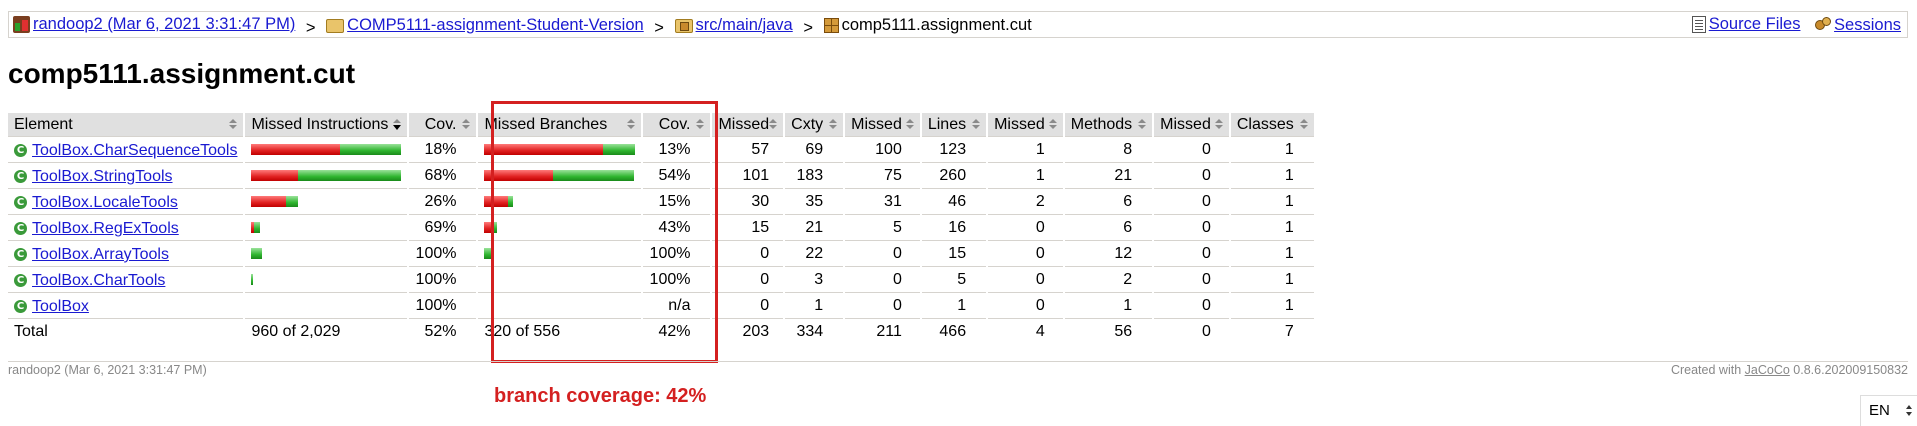 The image size is (1917, 426). What do you see at coordinates (546, 124) in the screenshot?
I see `col-missed-branches-label: Missed Branches` at bounding box center [546, 124].